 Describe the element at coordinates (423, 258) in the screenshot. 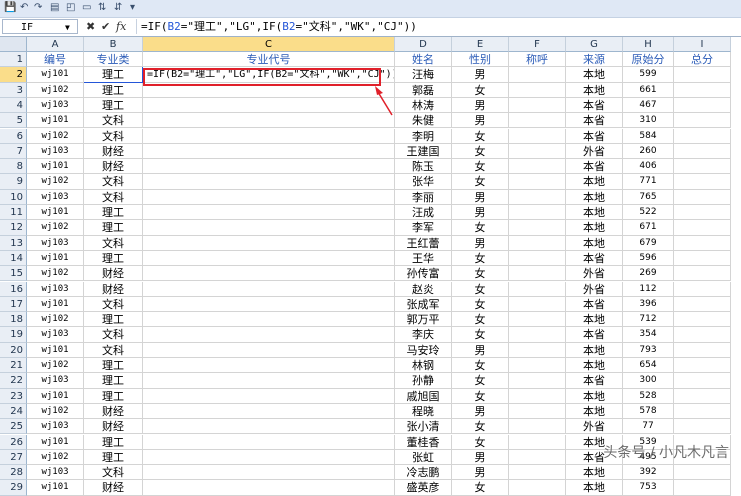

I see `cell-d14: 王华` at that location.